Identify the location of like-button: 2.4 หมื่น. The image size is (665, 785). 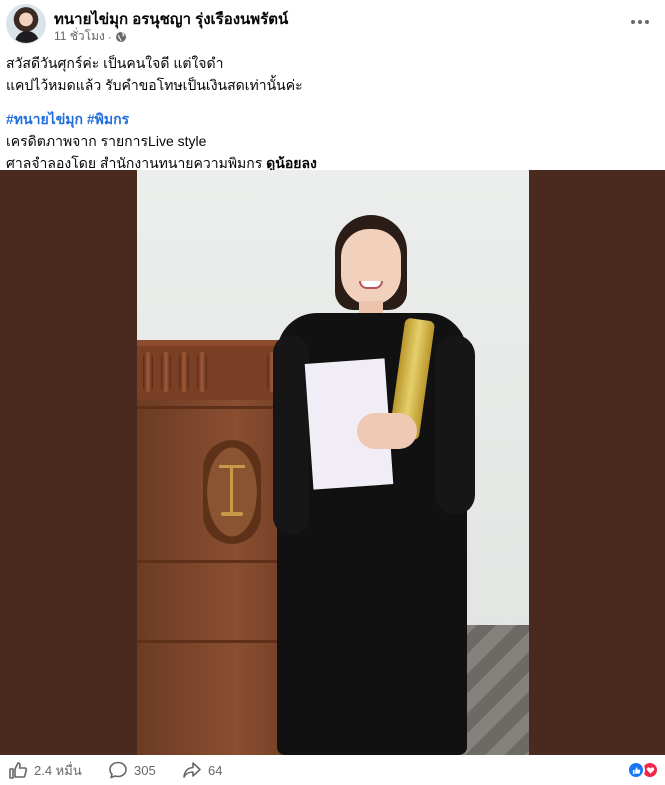
(45, 770).